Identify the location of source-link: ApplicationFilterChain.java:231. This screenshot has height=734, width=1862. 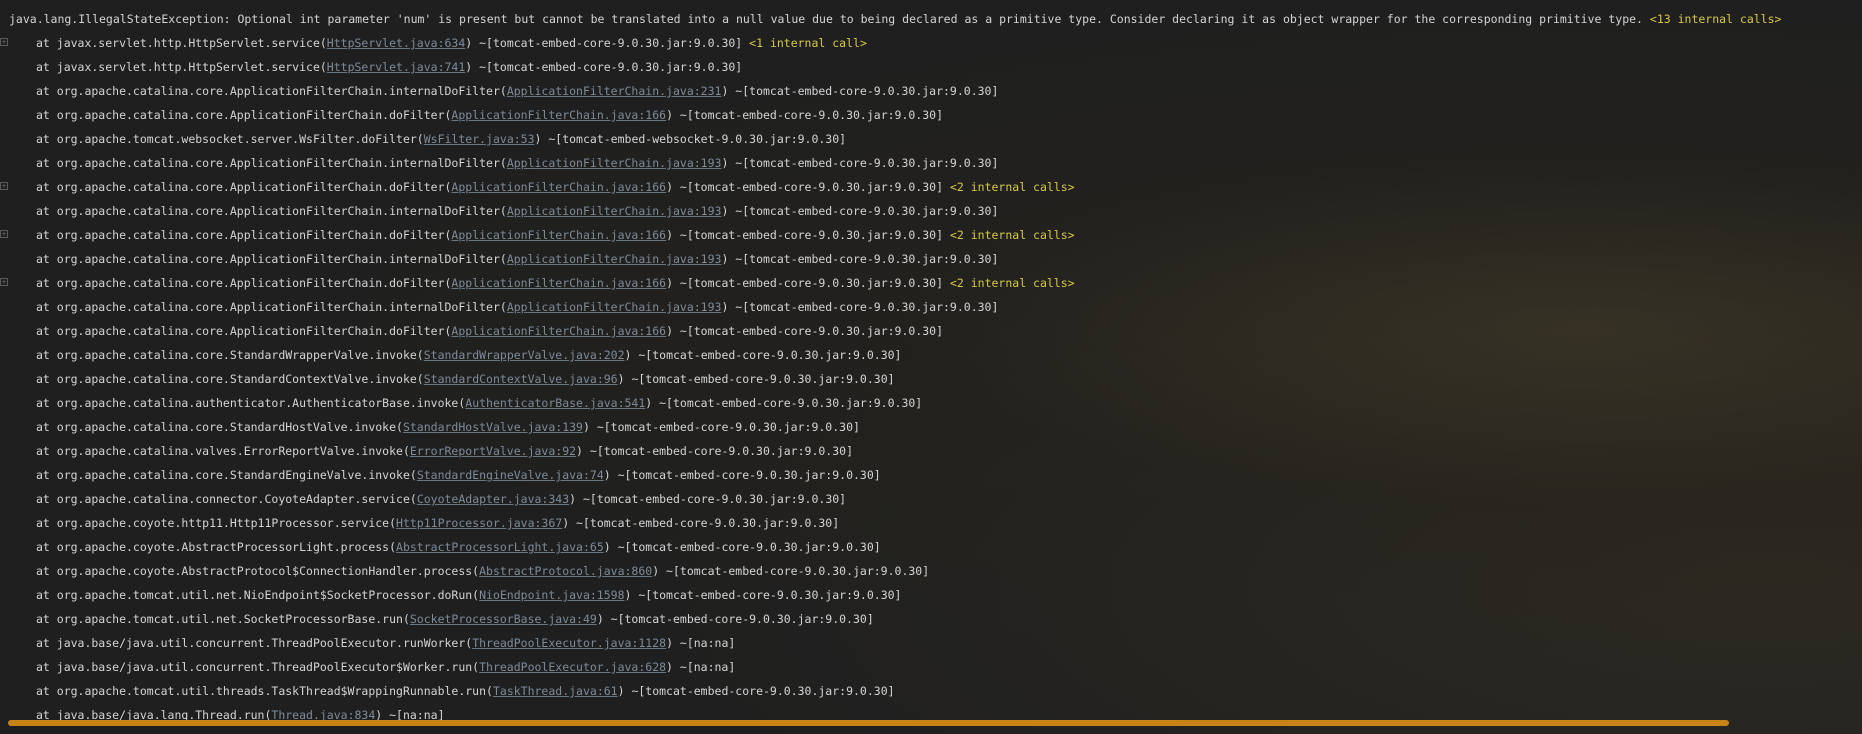
(614, 91).